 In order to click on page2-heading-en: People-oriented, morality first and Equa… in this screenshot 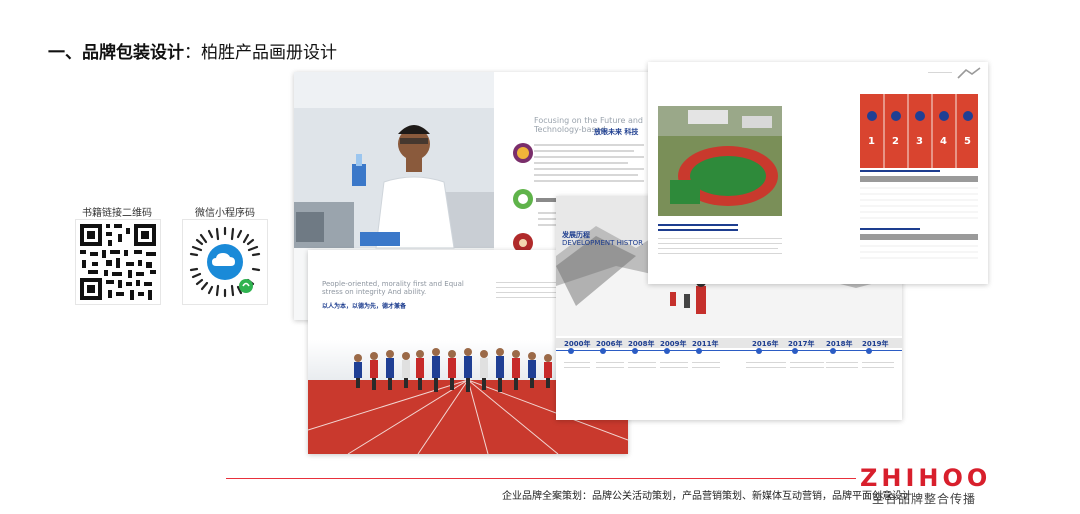, I will do `click(393, 288)`.